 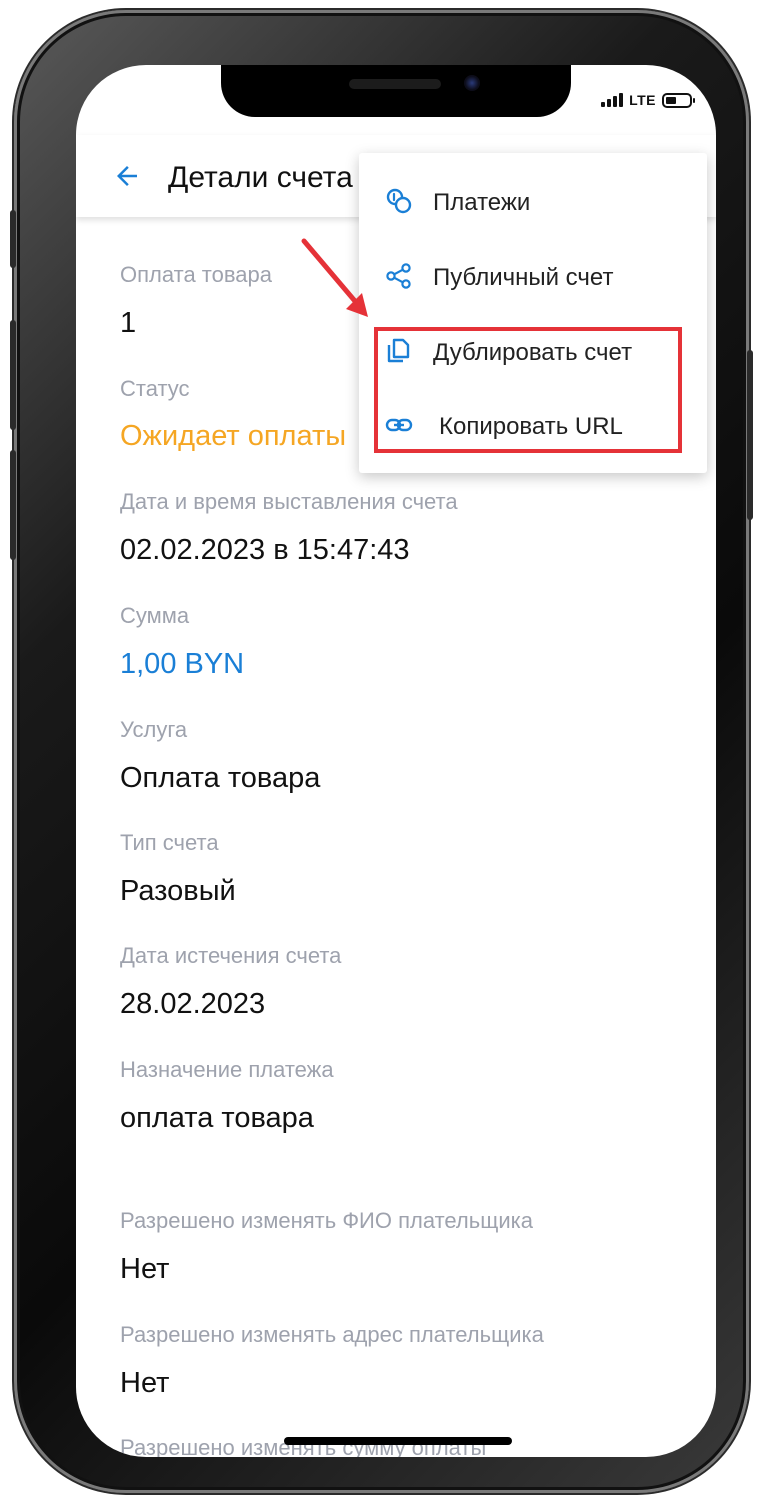 I want to click on field-label: Дата истечения счета, so click(x=231, y=955).